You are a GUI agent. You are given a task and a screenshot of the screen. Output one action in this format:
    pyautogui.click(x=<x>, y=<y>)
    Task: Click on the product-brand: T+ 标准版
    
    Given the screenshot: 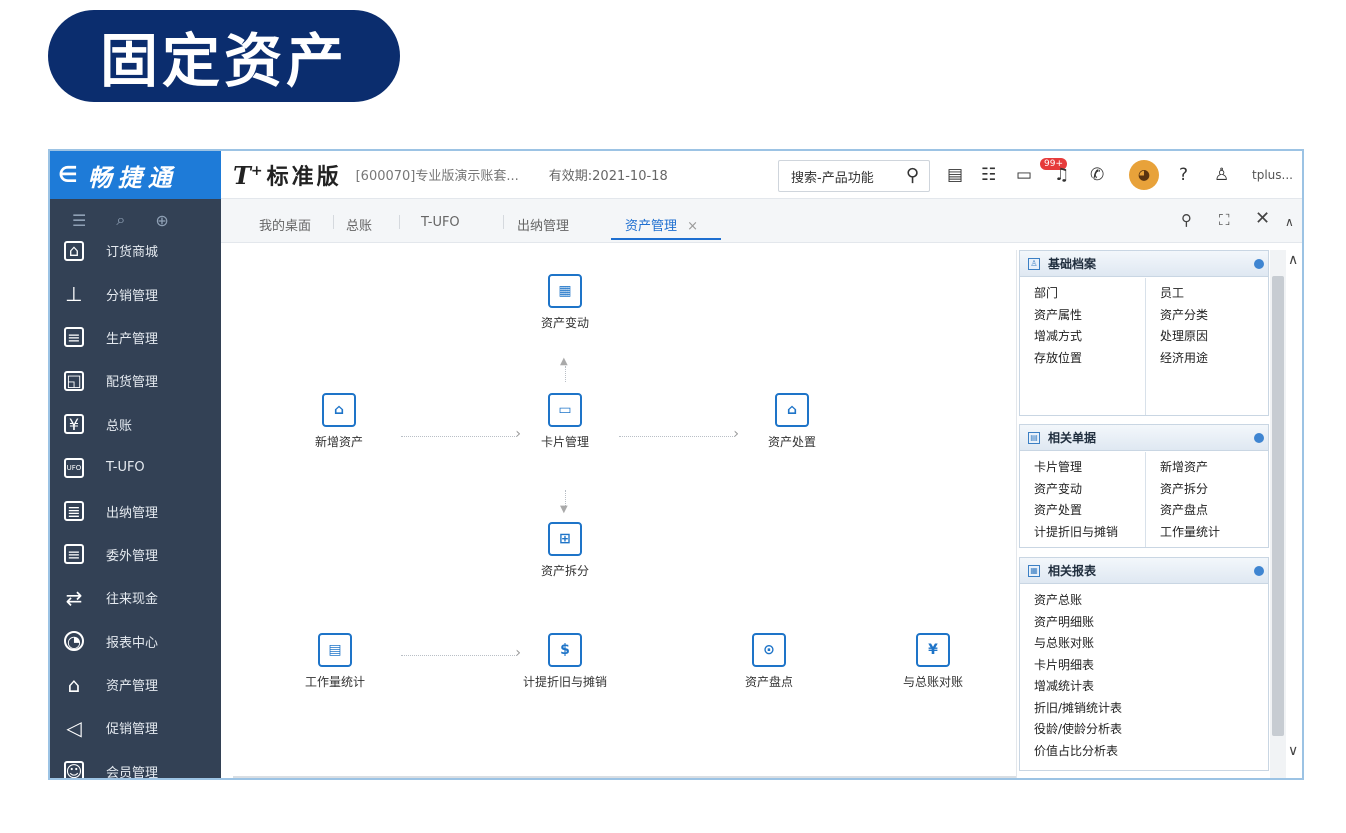 What is the action you would take?
    pyautogui.click(x=287, y=175)
    